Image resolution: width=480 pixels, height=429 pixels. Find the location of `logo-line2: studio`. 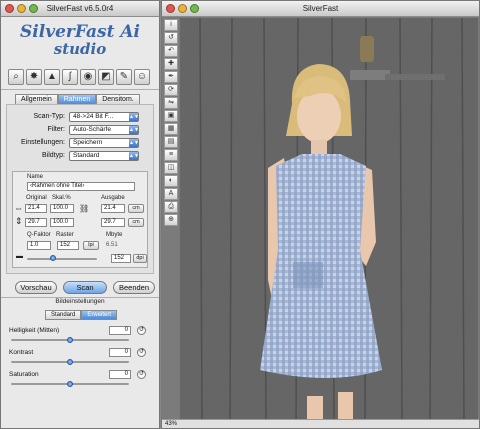

logo-line2: studio is located at coordinates (80, 49).